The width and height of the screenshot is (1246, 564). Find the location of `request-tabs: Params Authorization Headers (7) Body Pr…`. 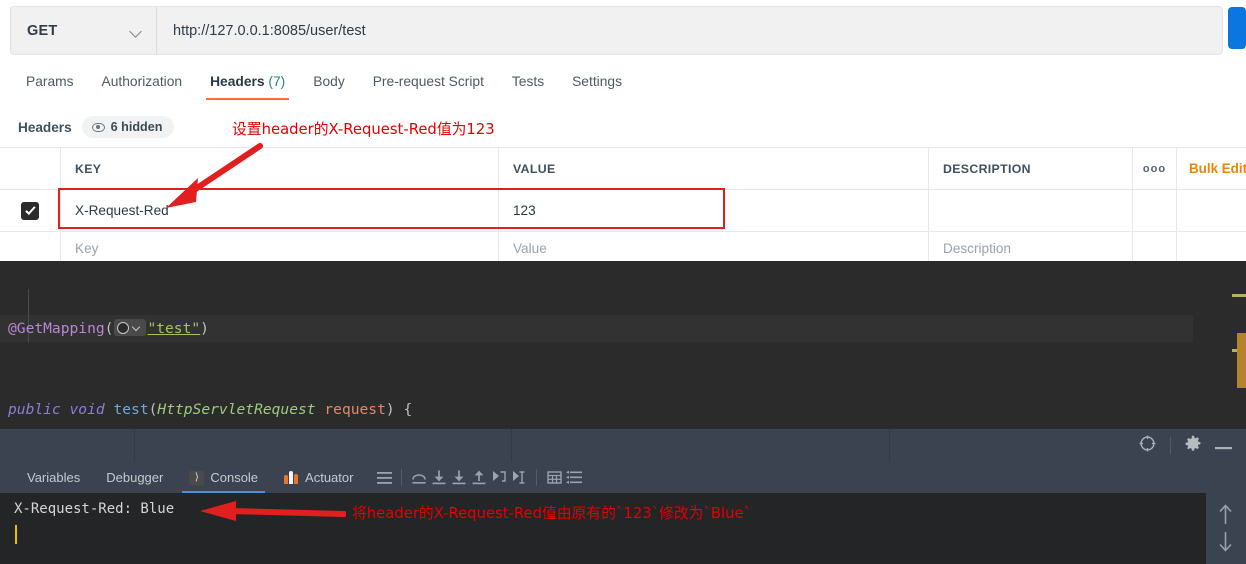

request-tabs: Params Authorization Headers (7) Body Pr… is located at coordinates (324, 90).